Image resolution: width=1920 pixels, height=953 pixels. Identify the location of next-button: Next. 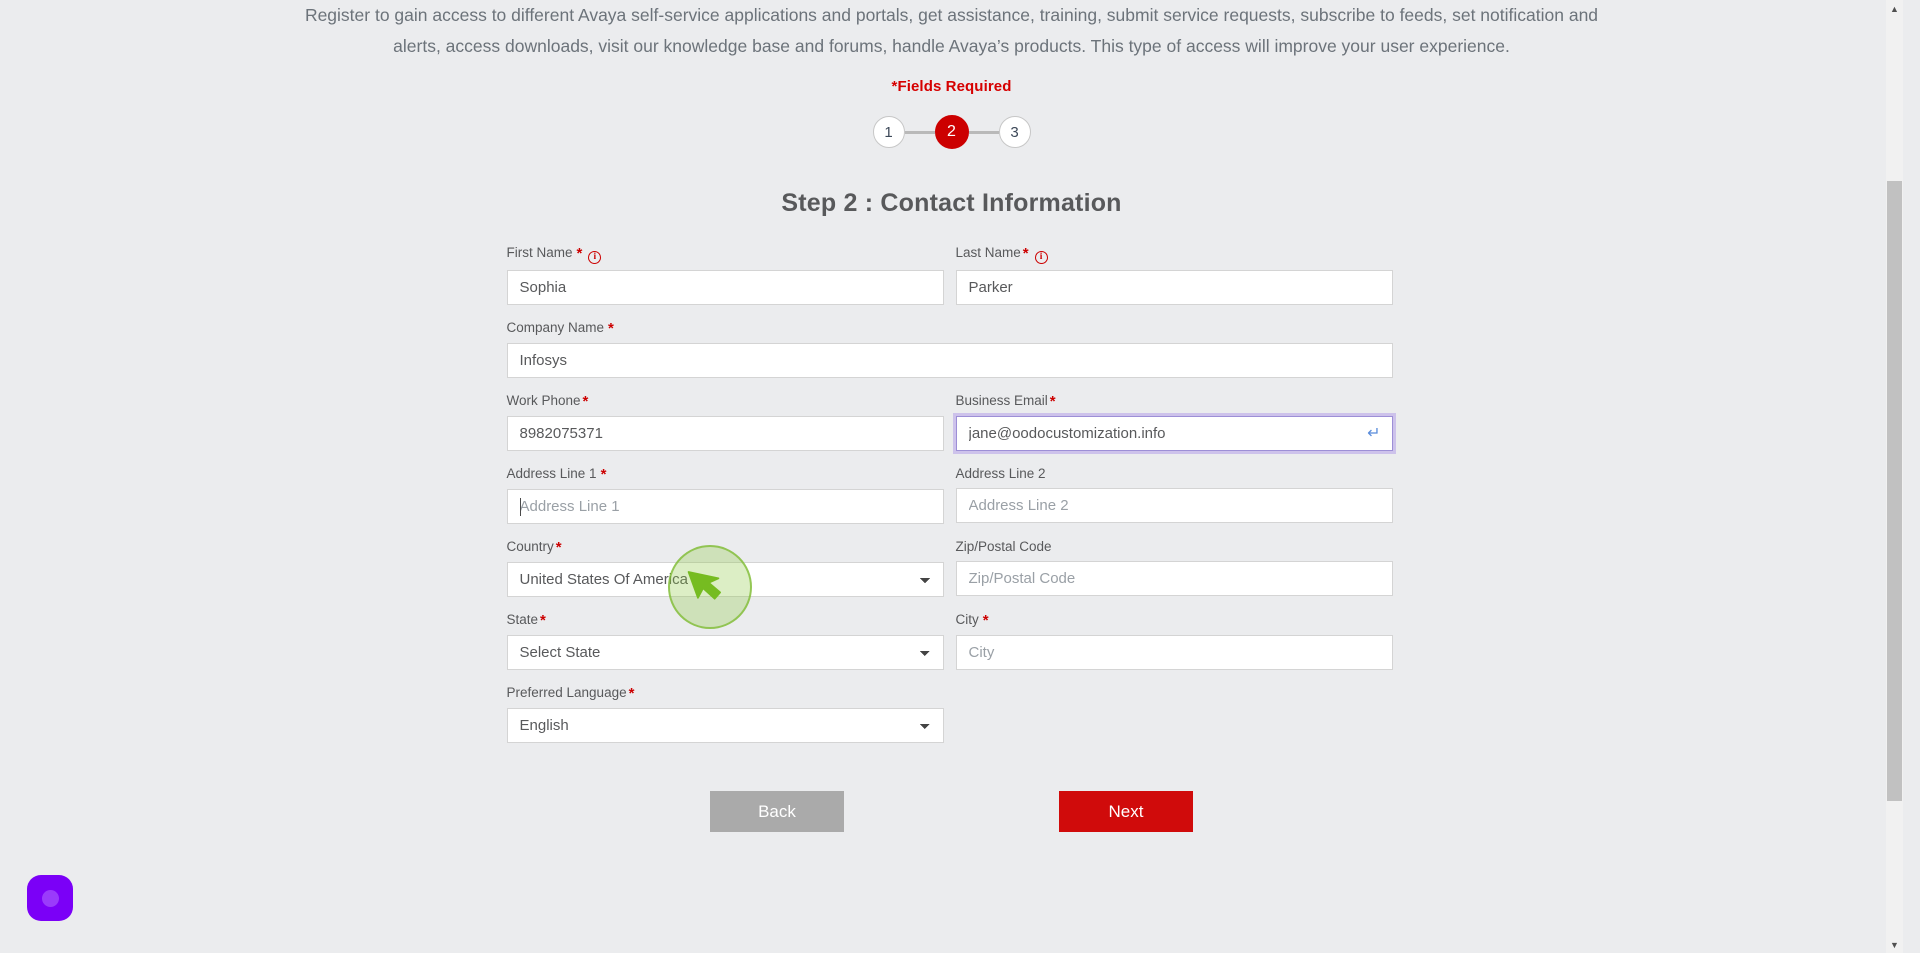
(1126, 812).